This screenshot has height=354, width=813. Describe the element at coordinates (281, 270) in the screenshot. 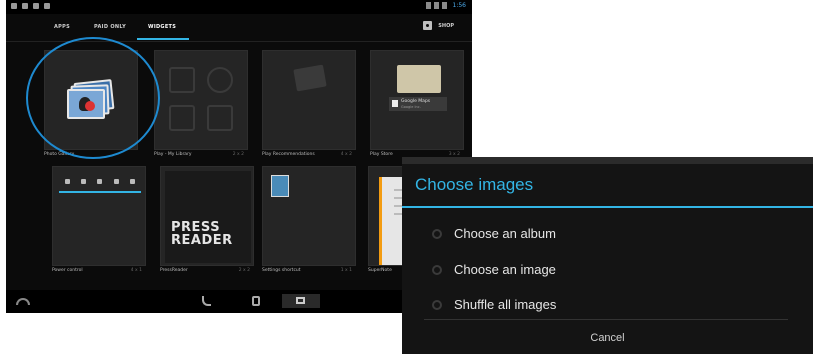

I see `widget-label: Settings shortcut` at that location.